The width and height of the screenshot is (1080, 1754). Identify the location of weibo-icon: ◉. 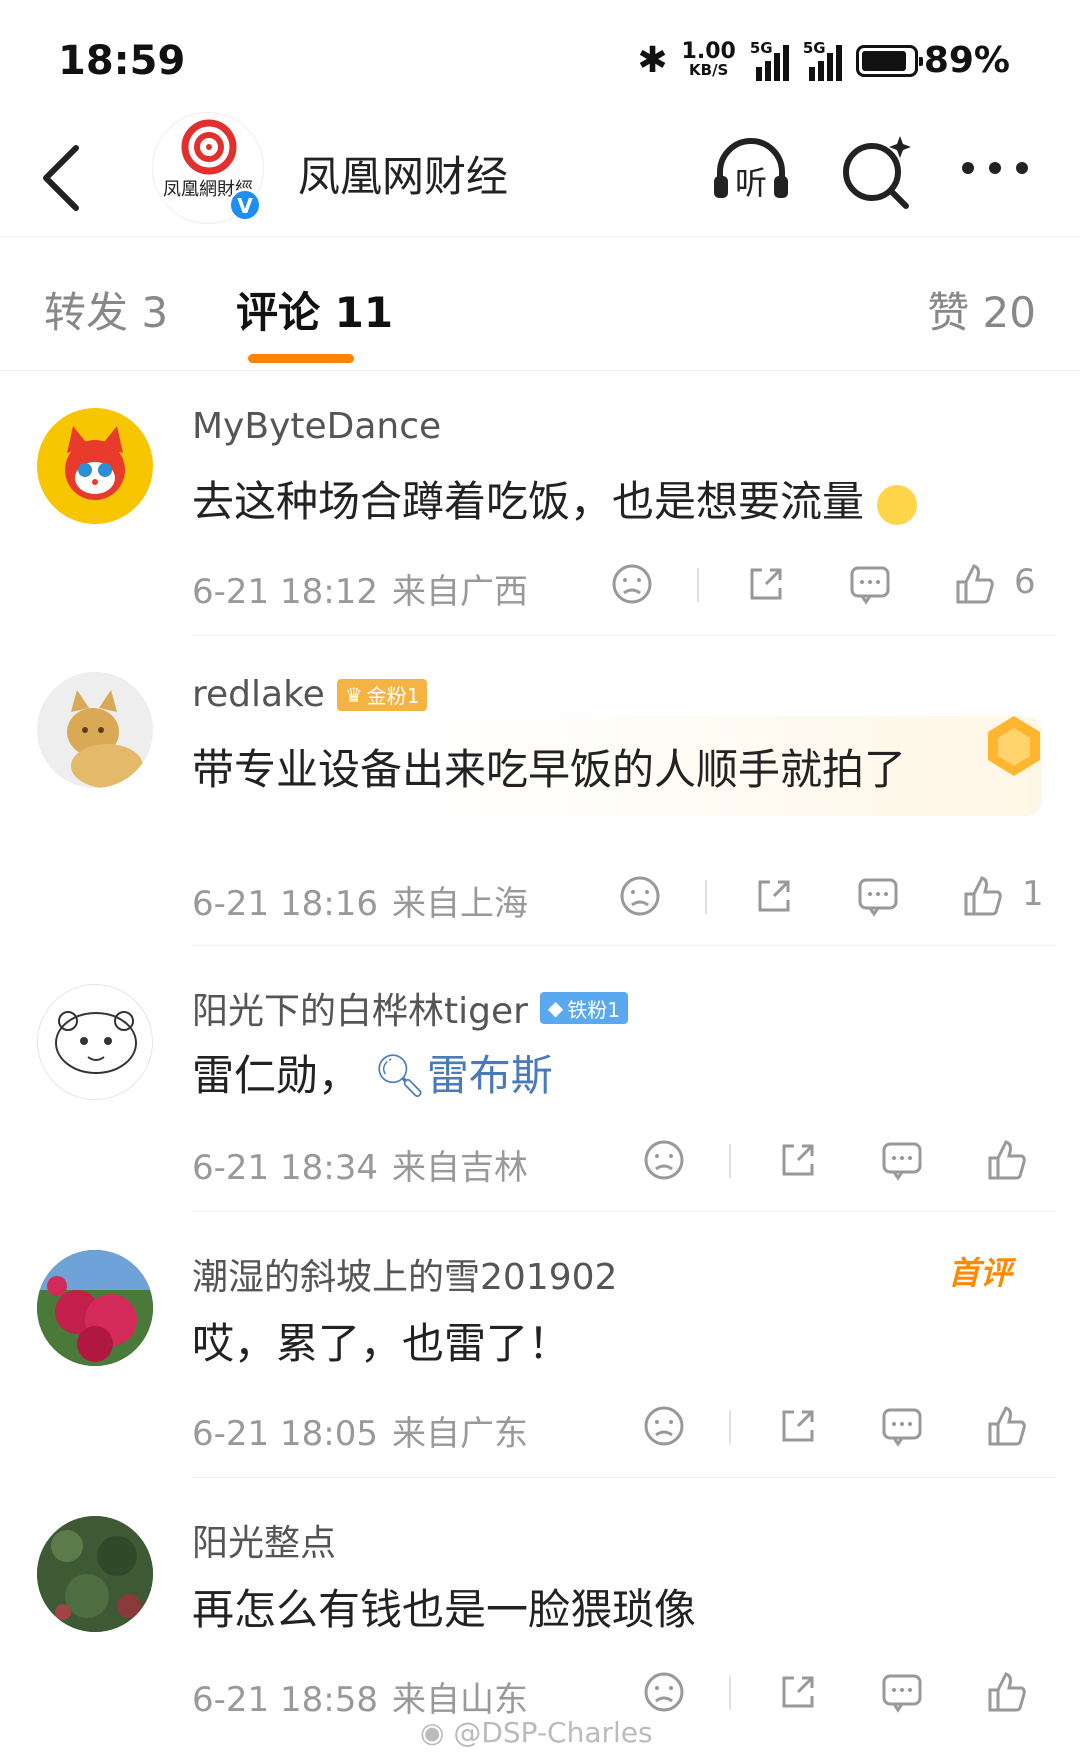
(437, 1732).